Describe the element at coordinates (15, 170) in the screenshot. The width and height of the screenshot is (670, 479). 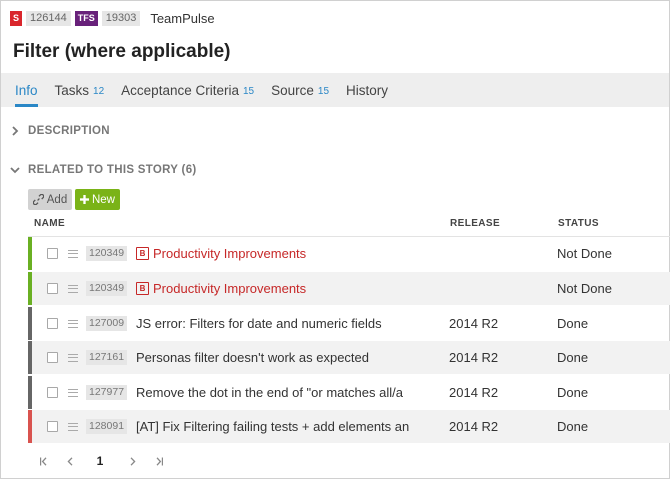
I see `chevron-down-icon` at that location.